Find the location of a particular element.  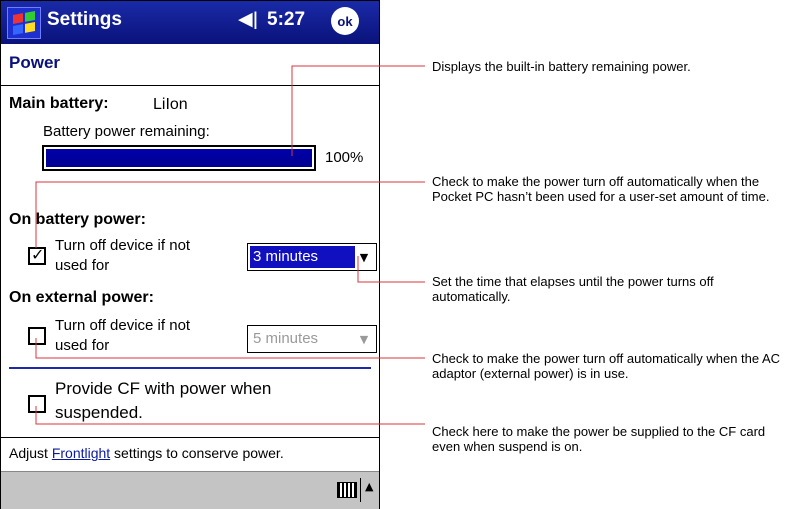

callout-line-battery is located at coordinates (358, 110).